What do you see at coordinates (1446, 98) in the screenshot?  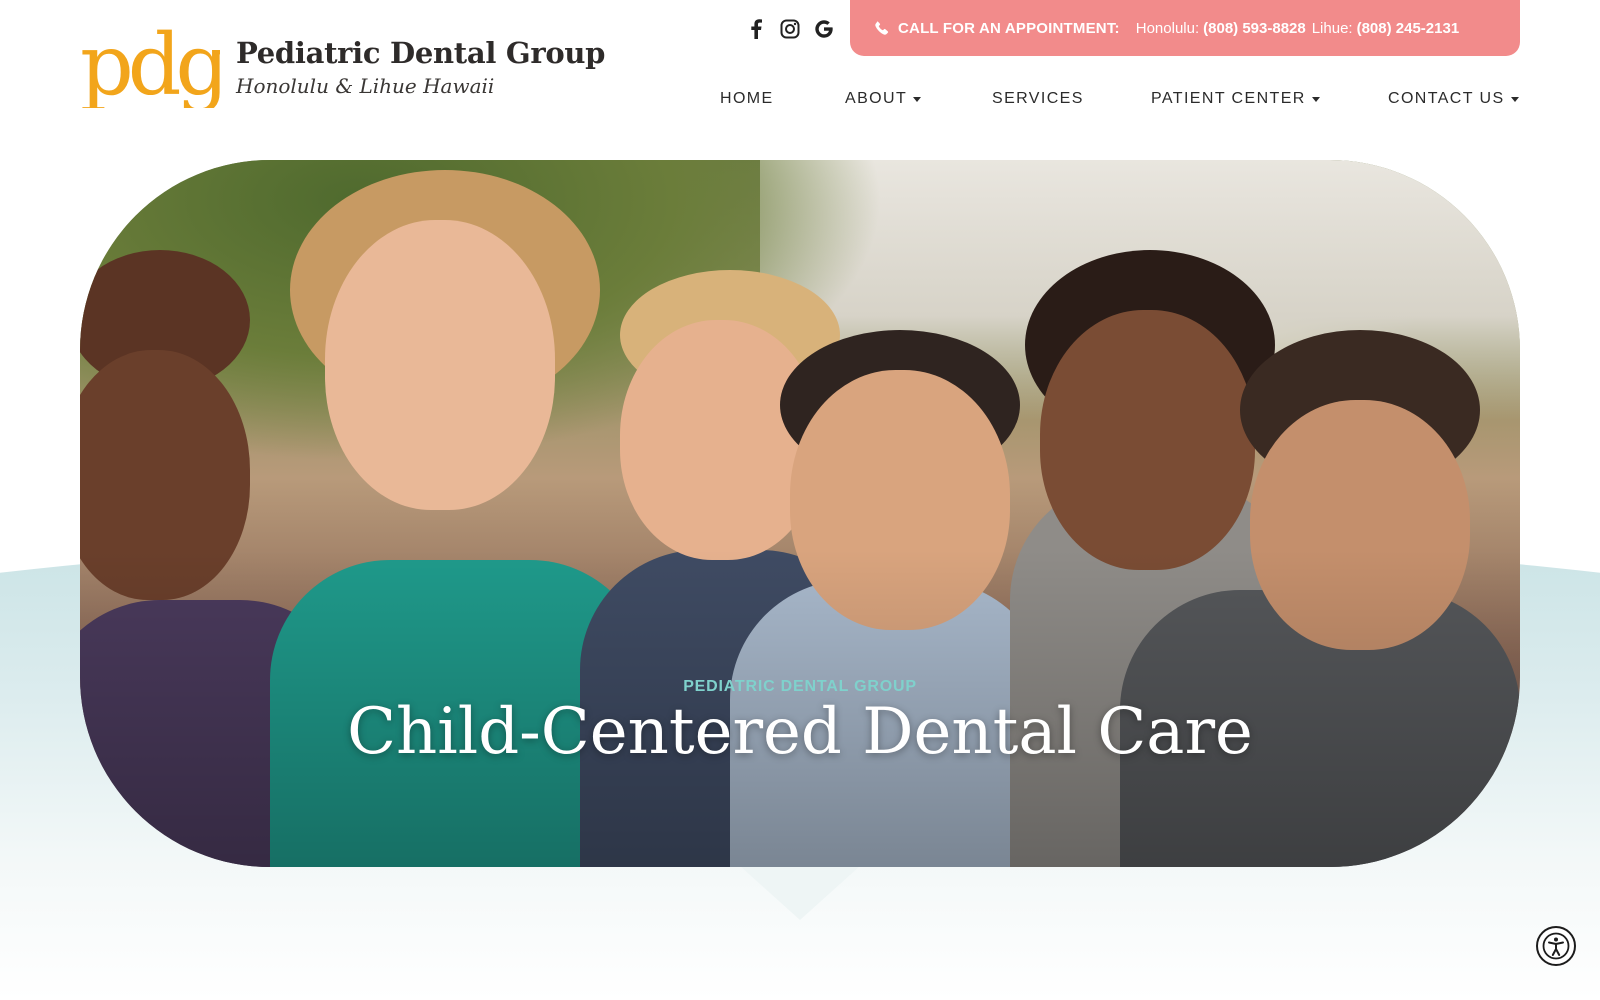 I see `nav-item-label: CONTACT US` at bounding box center [1446, 98].